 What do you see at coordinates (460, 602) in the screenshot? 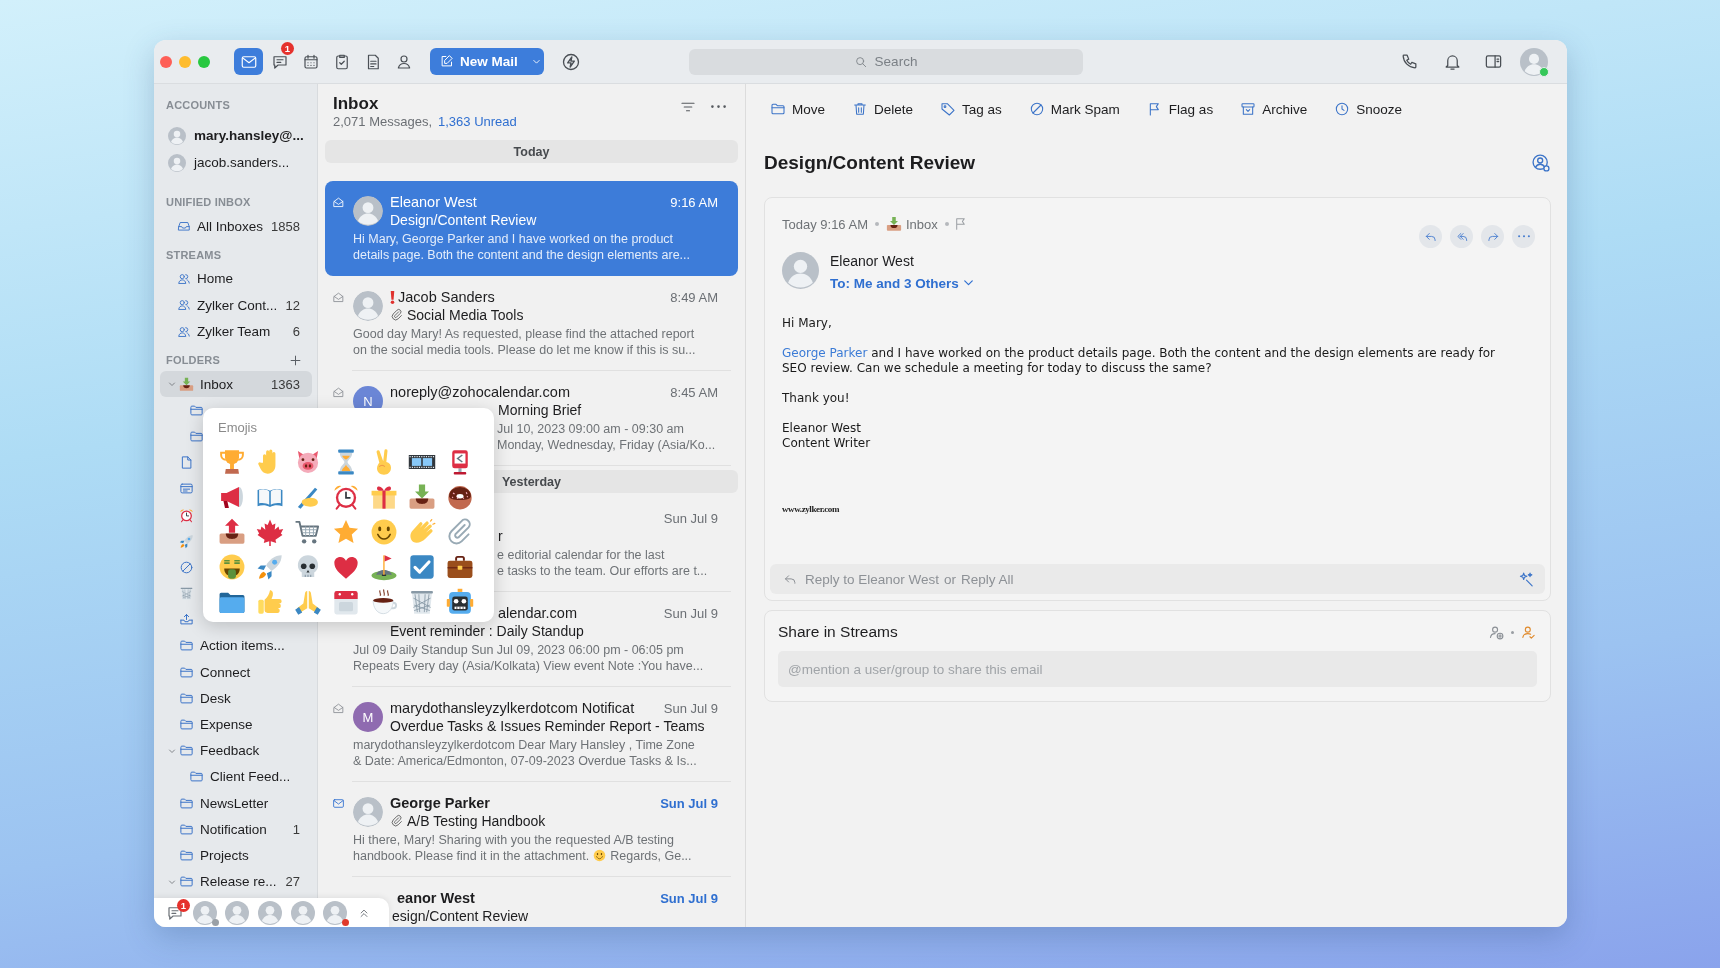
I see `robot-icon` at bounding box center [460, 602].